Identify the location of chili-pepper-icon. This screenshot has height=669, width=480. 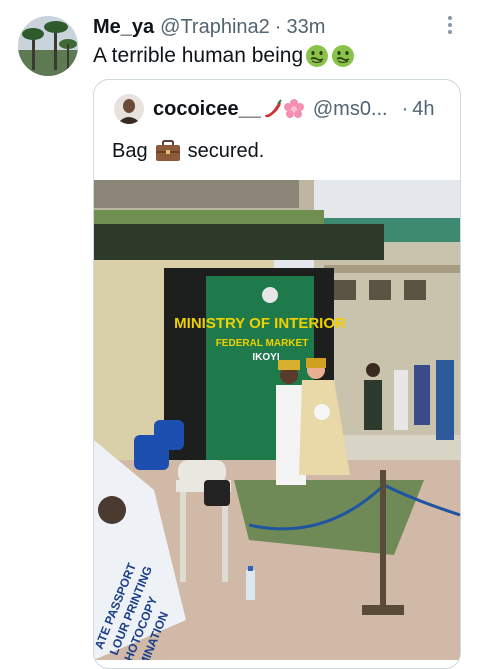
(273, 108).